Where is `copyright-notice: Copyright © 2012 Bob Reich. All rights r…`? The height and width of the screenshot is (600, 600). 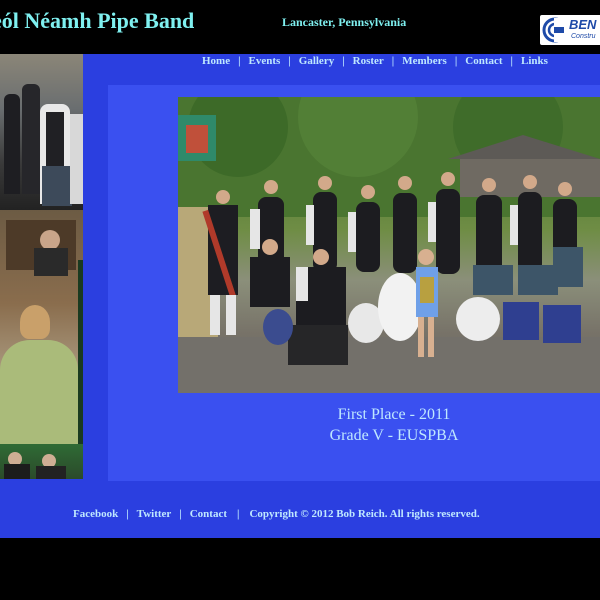 copyright-notice: Copyright © 2012 Bob Reich. All rights r… is located at coordinates (364, 514).